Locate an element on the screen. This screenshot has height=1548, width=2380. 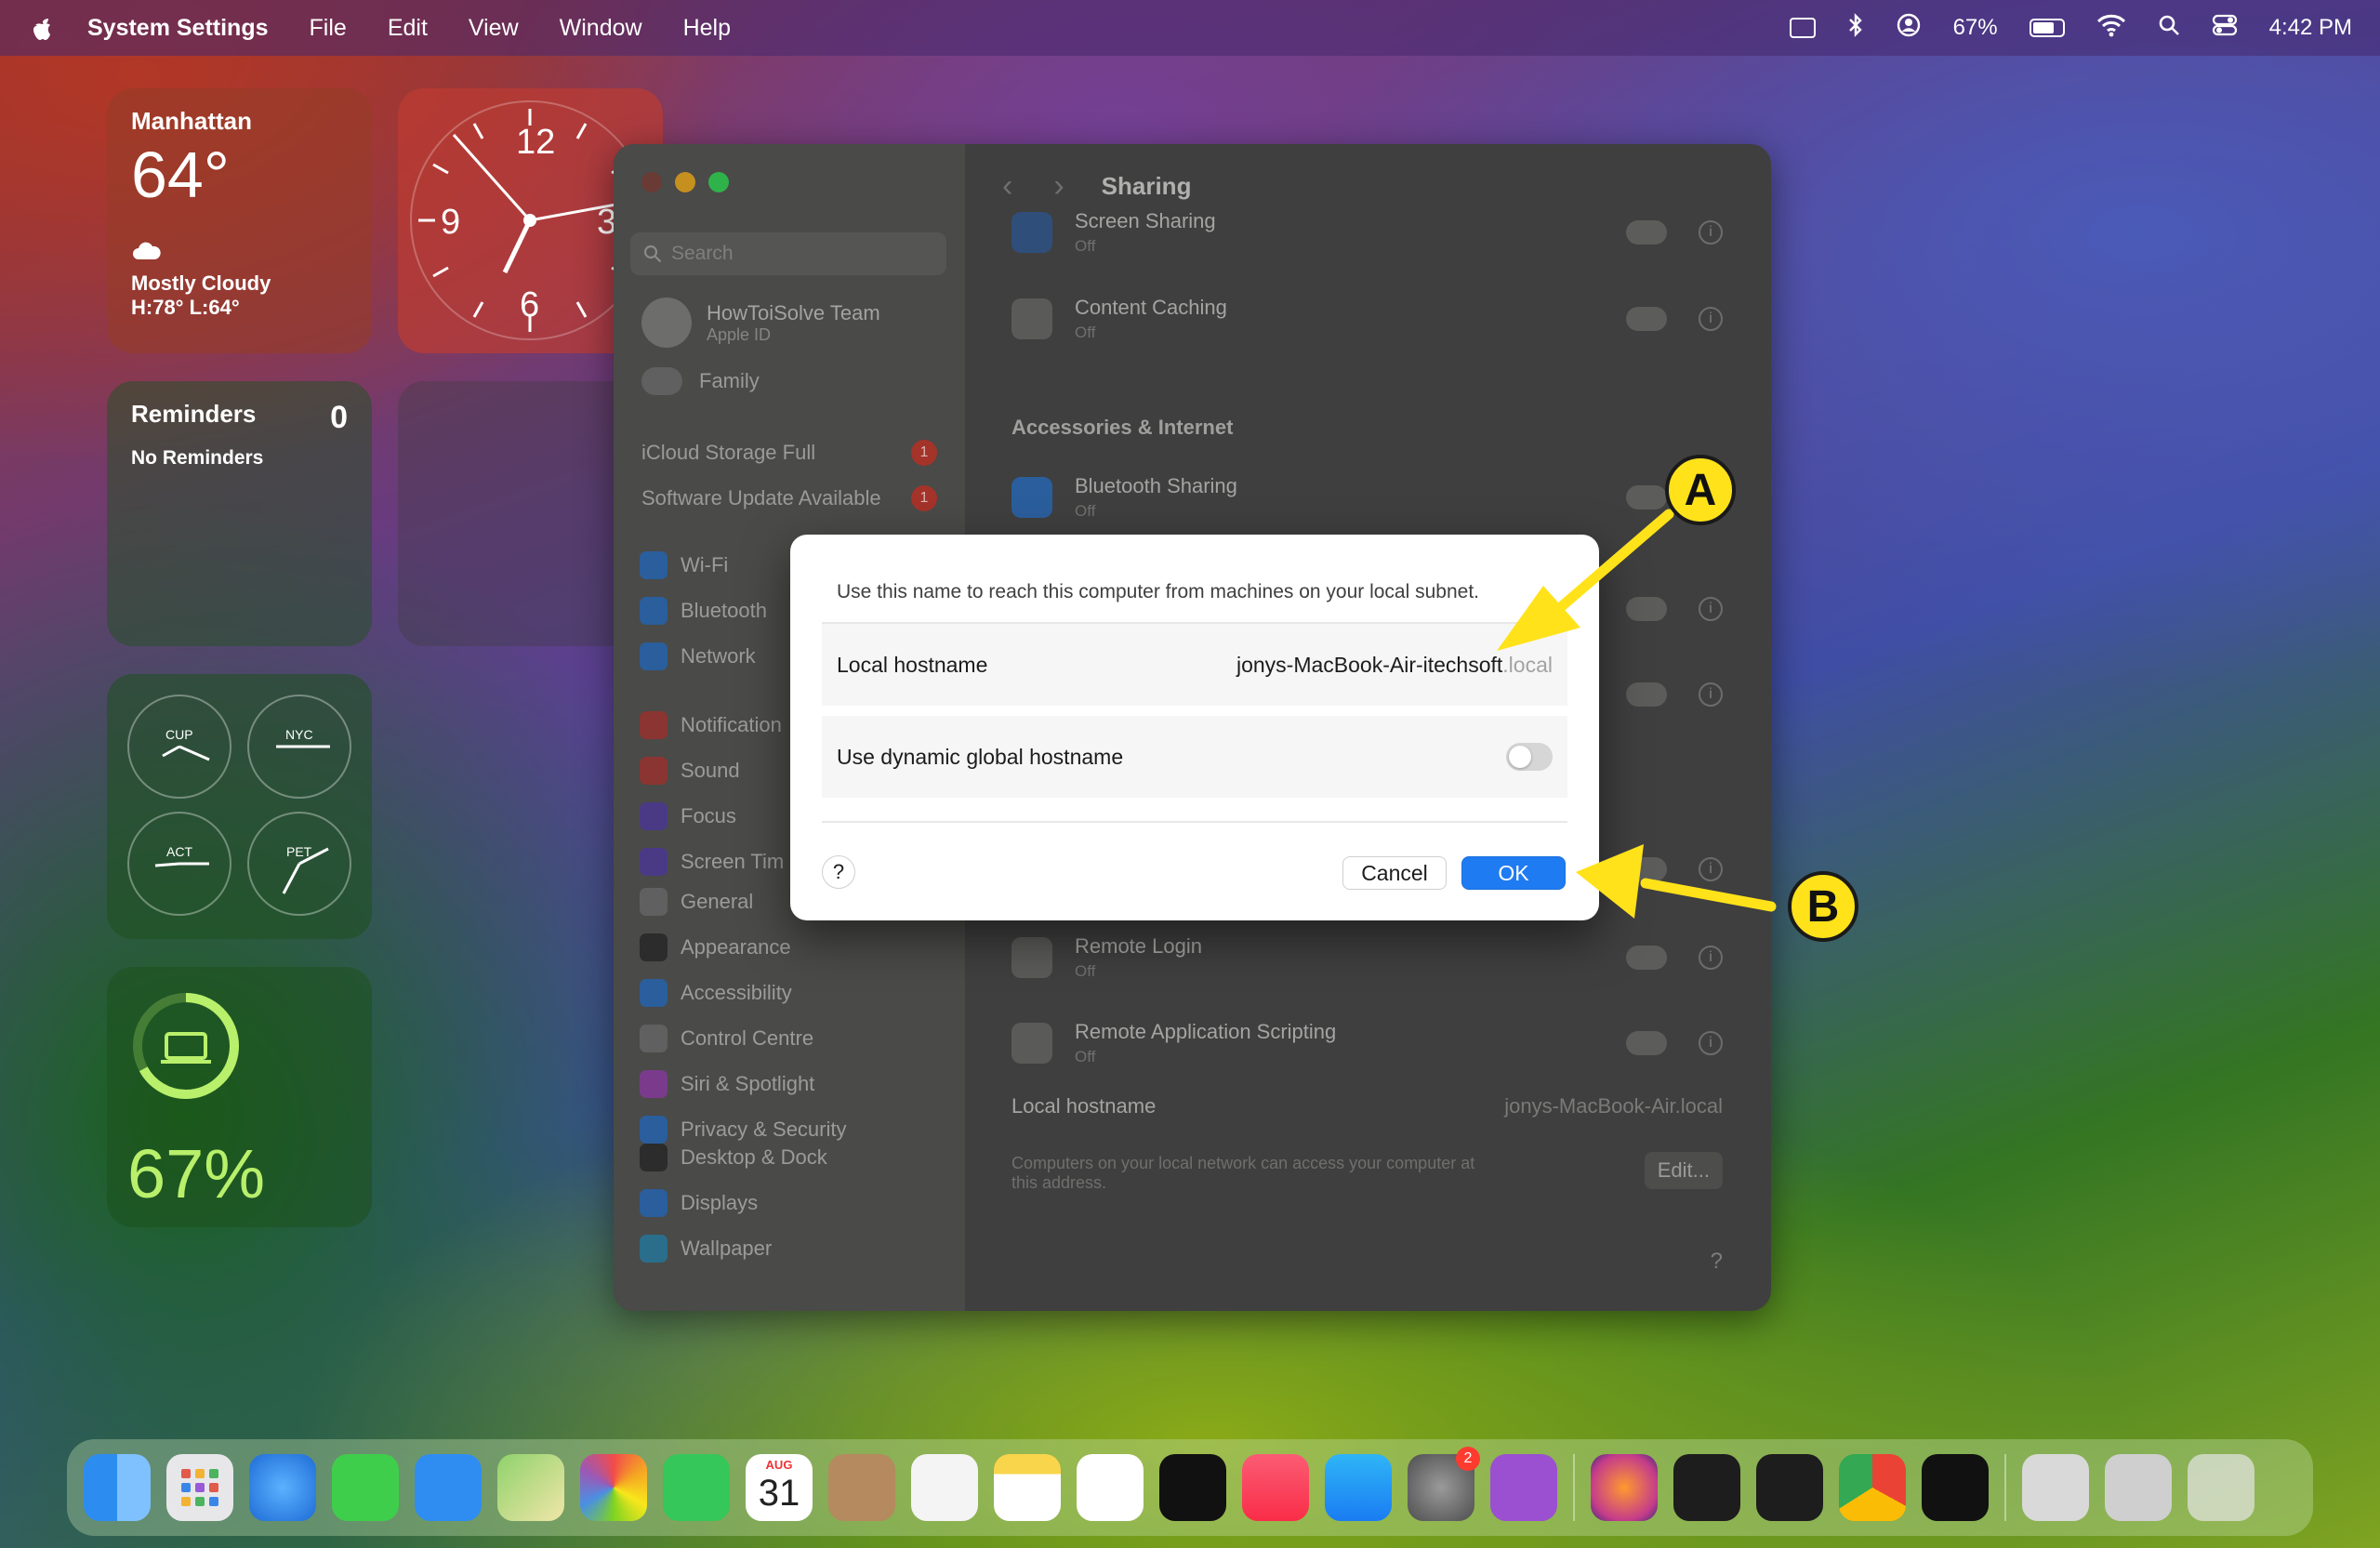
calendar-icon: AUG 31 is located at coordinates (779, 1487).